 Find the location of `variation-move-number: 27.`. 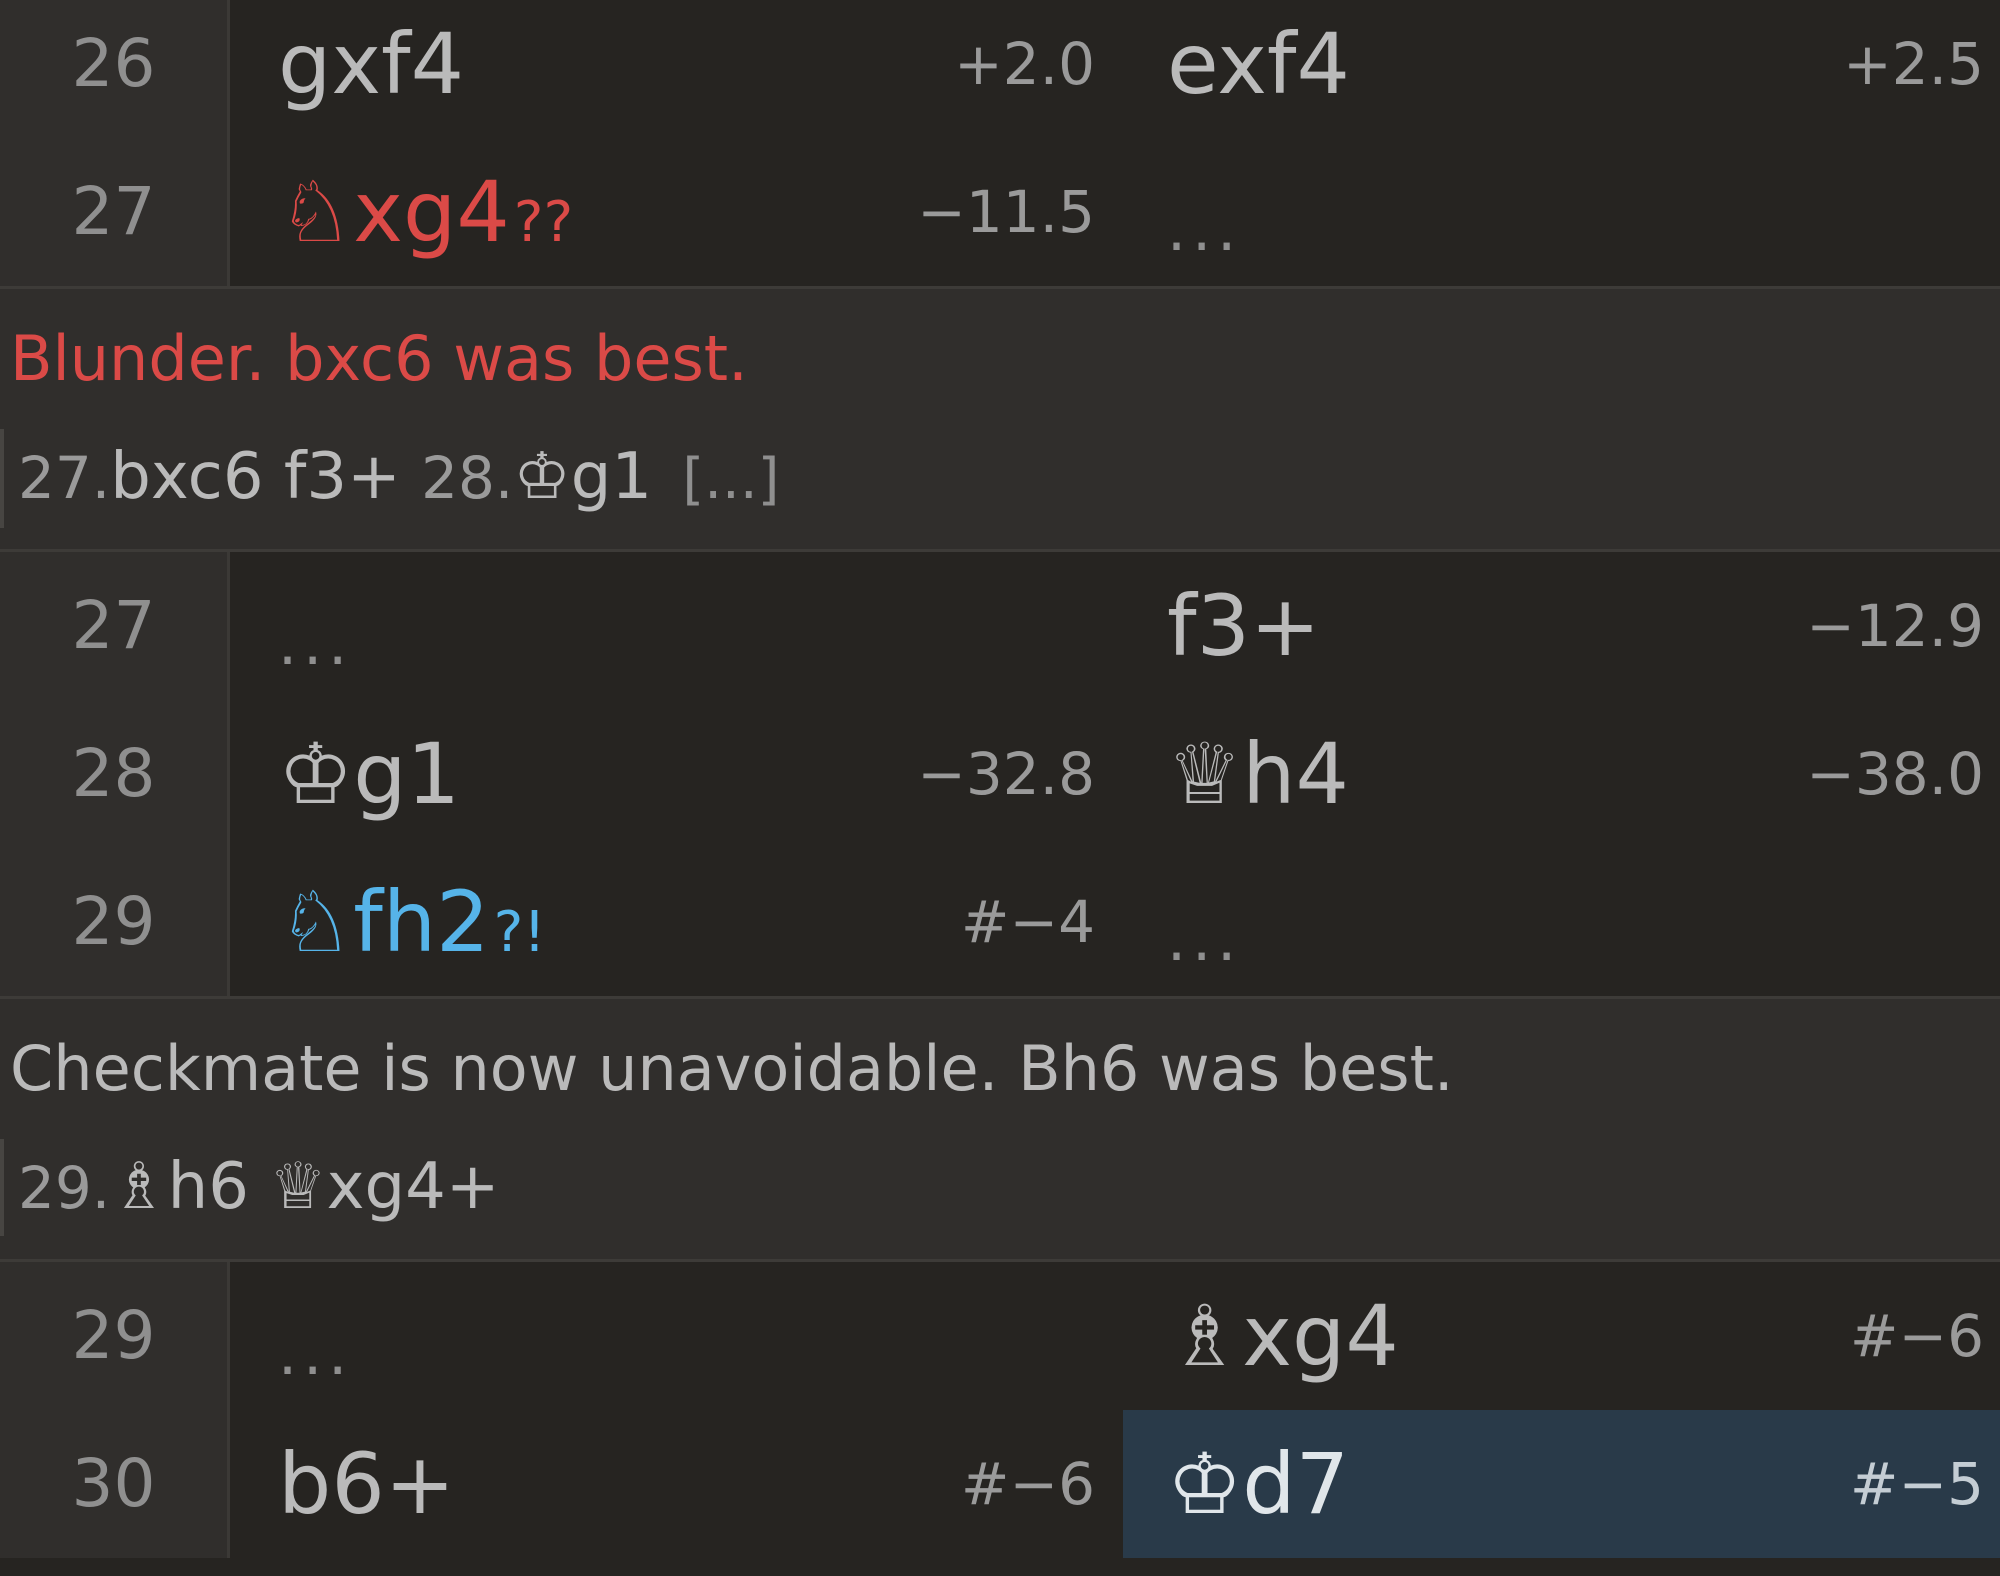

variation-move-number: 27. is located at coordinates (64, 478).